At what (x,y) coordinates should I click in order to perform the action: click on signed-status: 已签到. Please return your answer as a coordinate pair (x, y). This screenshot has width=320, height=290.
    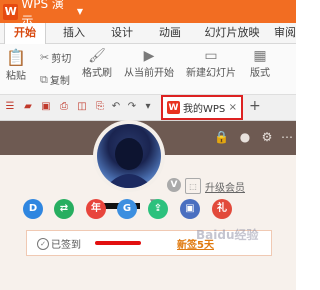
    Looking at the image, I should click on (66, 245).